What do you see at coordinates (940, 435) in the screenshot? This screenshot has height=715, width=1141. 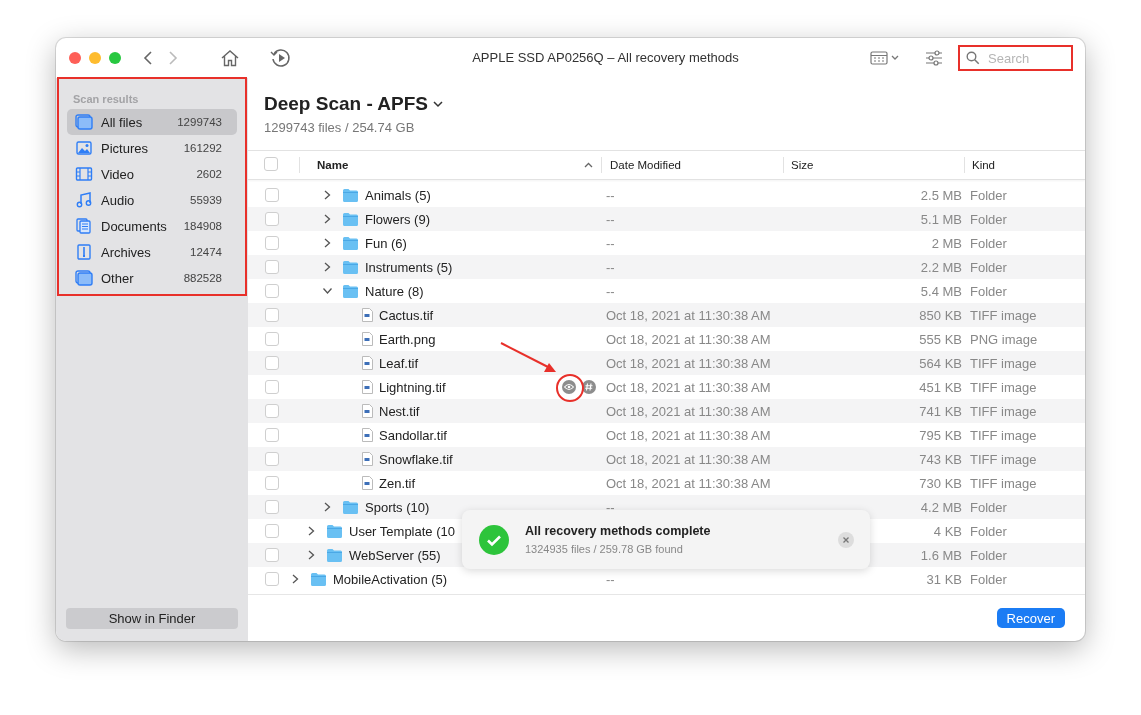 I see `size-cell-text: 795 KB` at bounding box center [940, 435].